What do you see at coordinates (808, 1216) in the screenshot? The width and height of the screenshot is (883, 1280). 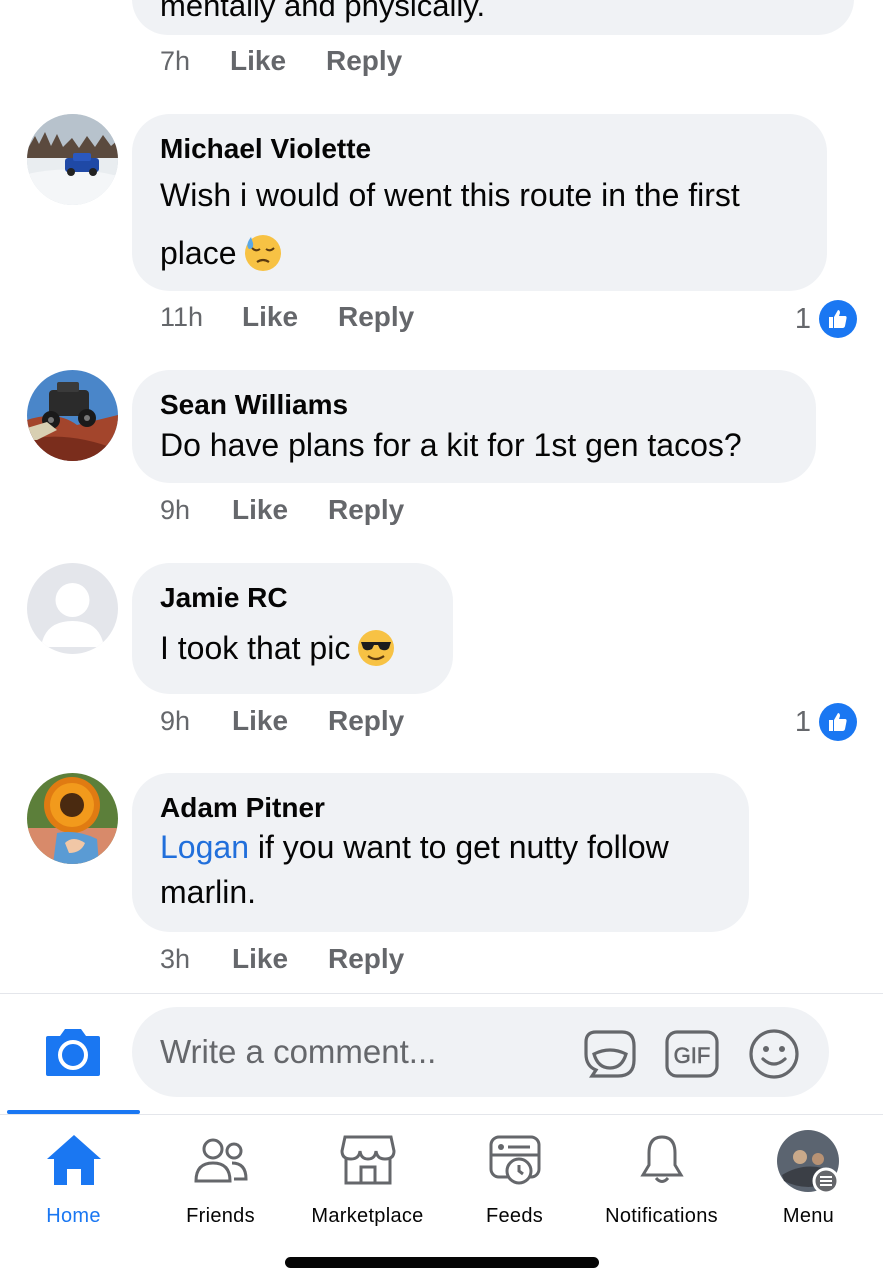 I see `tab-label: Menu` at bounding box center [808, 1216].